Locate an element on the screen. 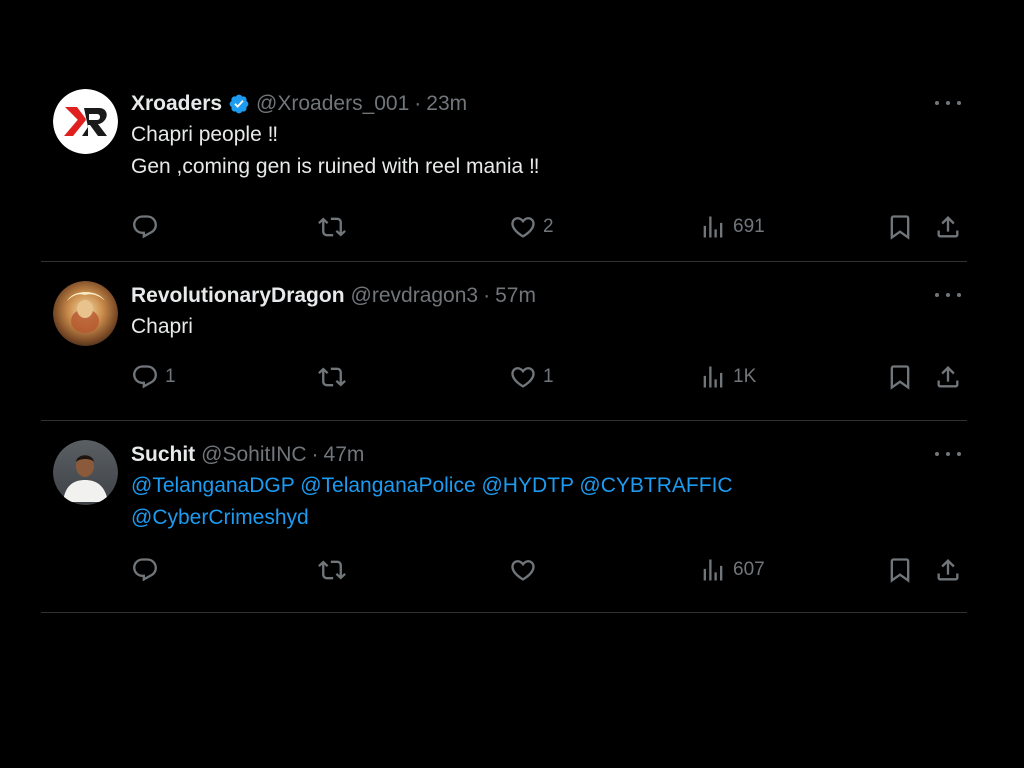 This screenshot has height=768, width=1024. action-bar: 2 691 is located at coordinates (549, 227).